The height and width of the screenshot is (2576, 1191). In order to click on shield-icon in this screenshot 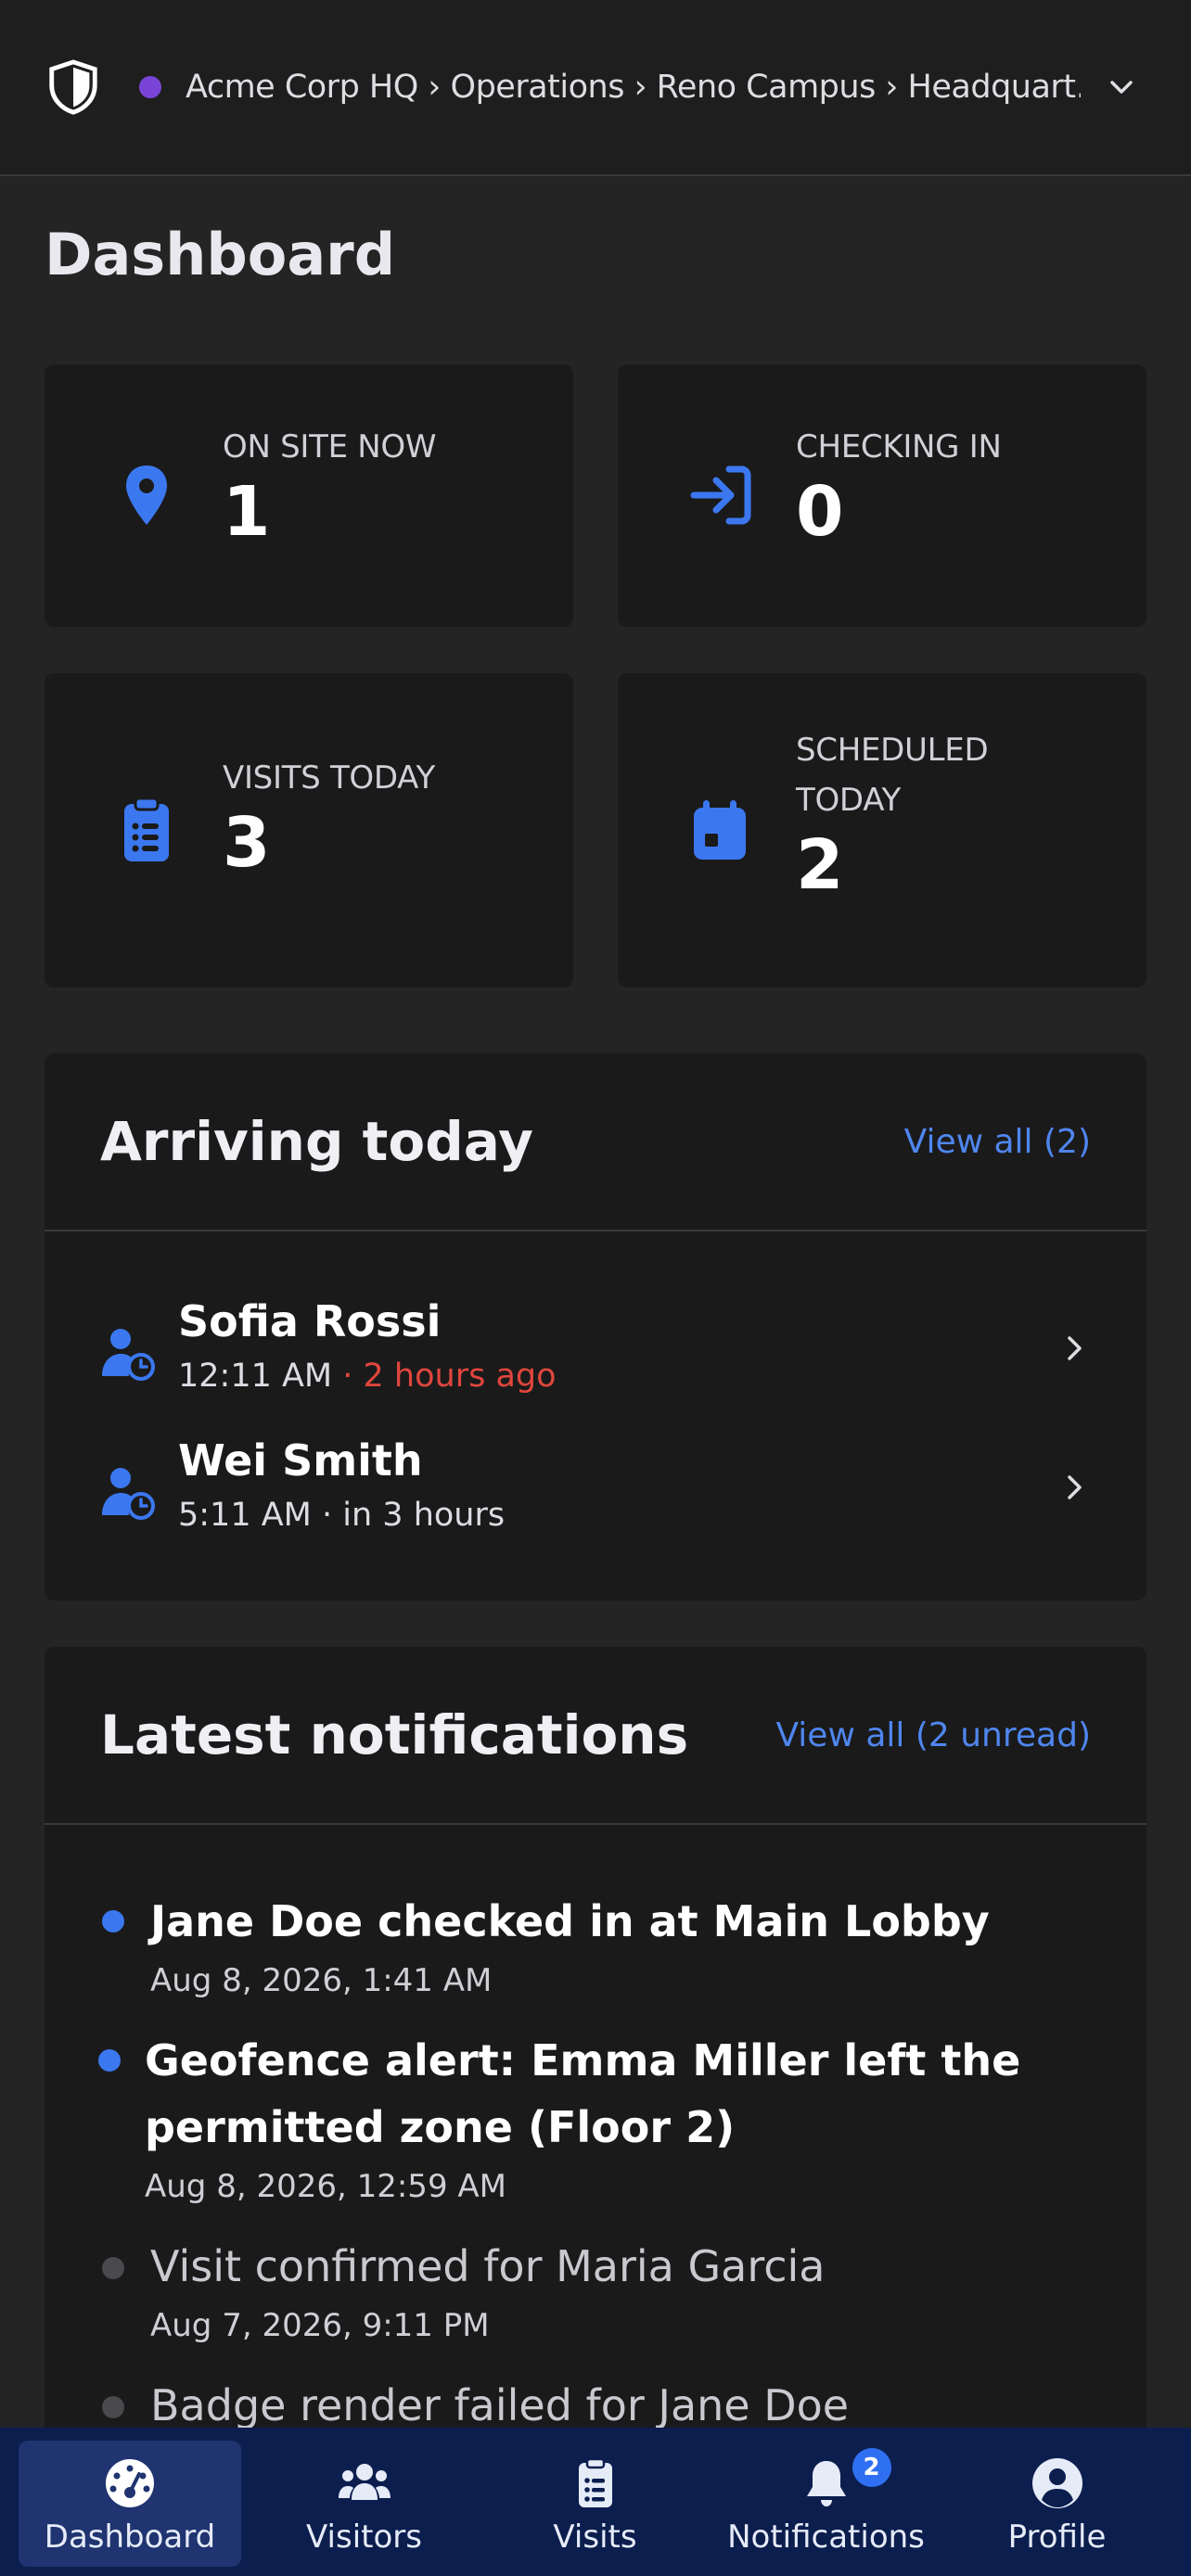, I will do `click(73, 87)`.